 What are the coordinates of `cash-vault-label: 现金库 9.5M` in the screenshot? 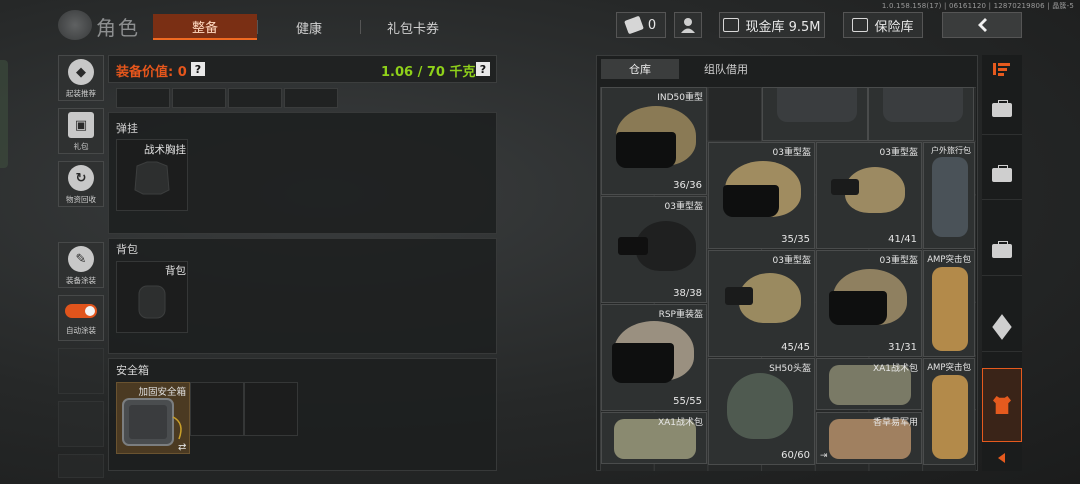 It's located at (783, 27).